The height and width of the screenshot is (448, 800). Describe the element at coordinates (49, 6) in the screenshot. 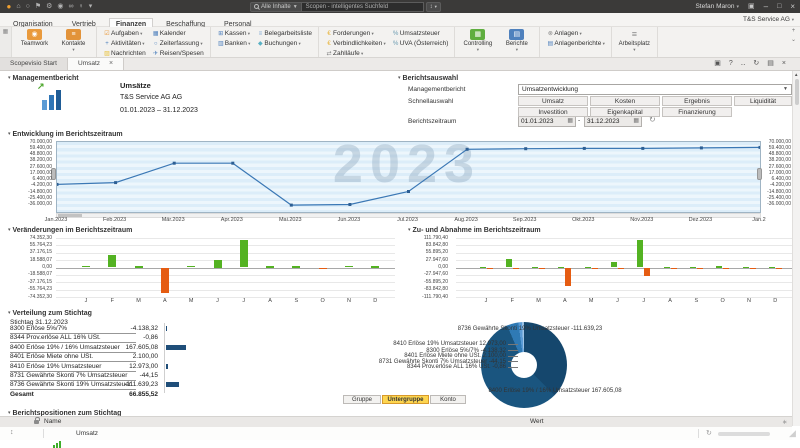

I see `gear-icon: ⚙` at that location.